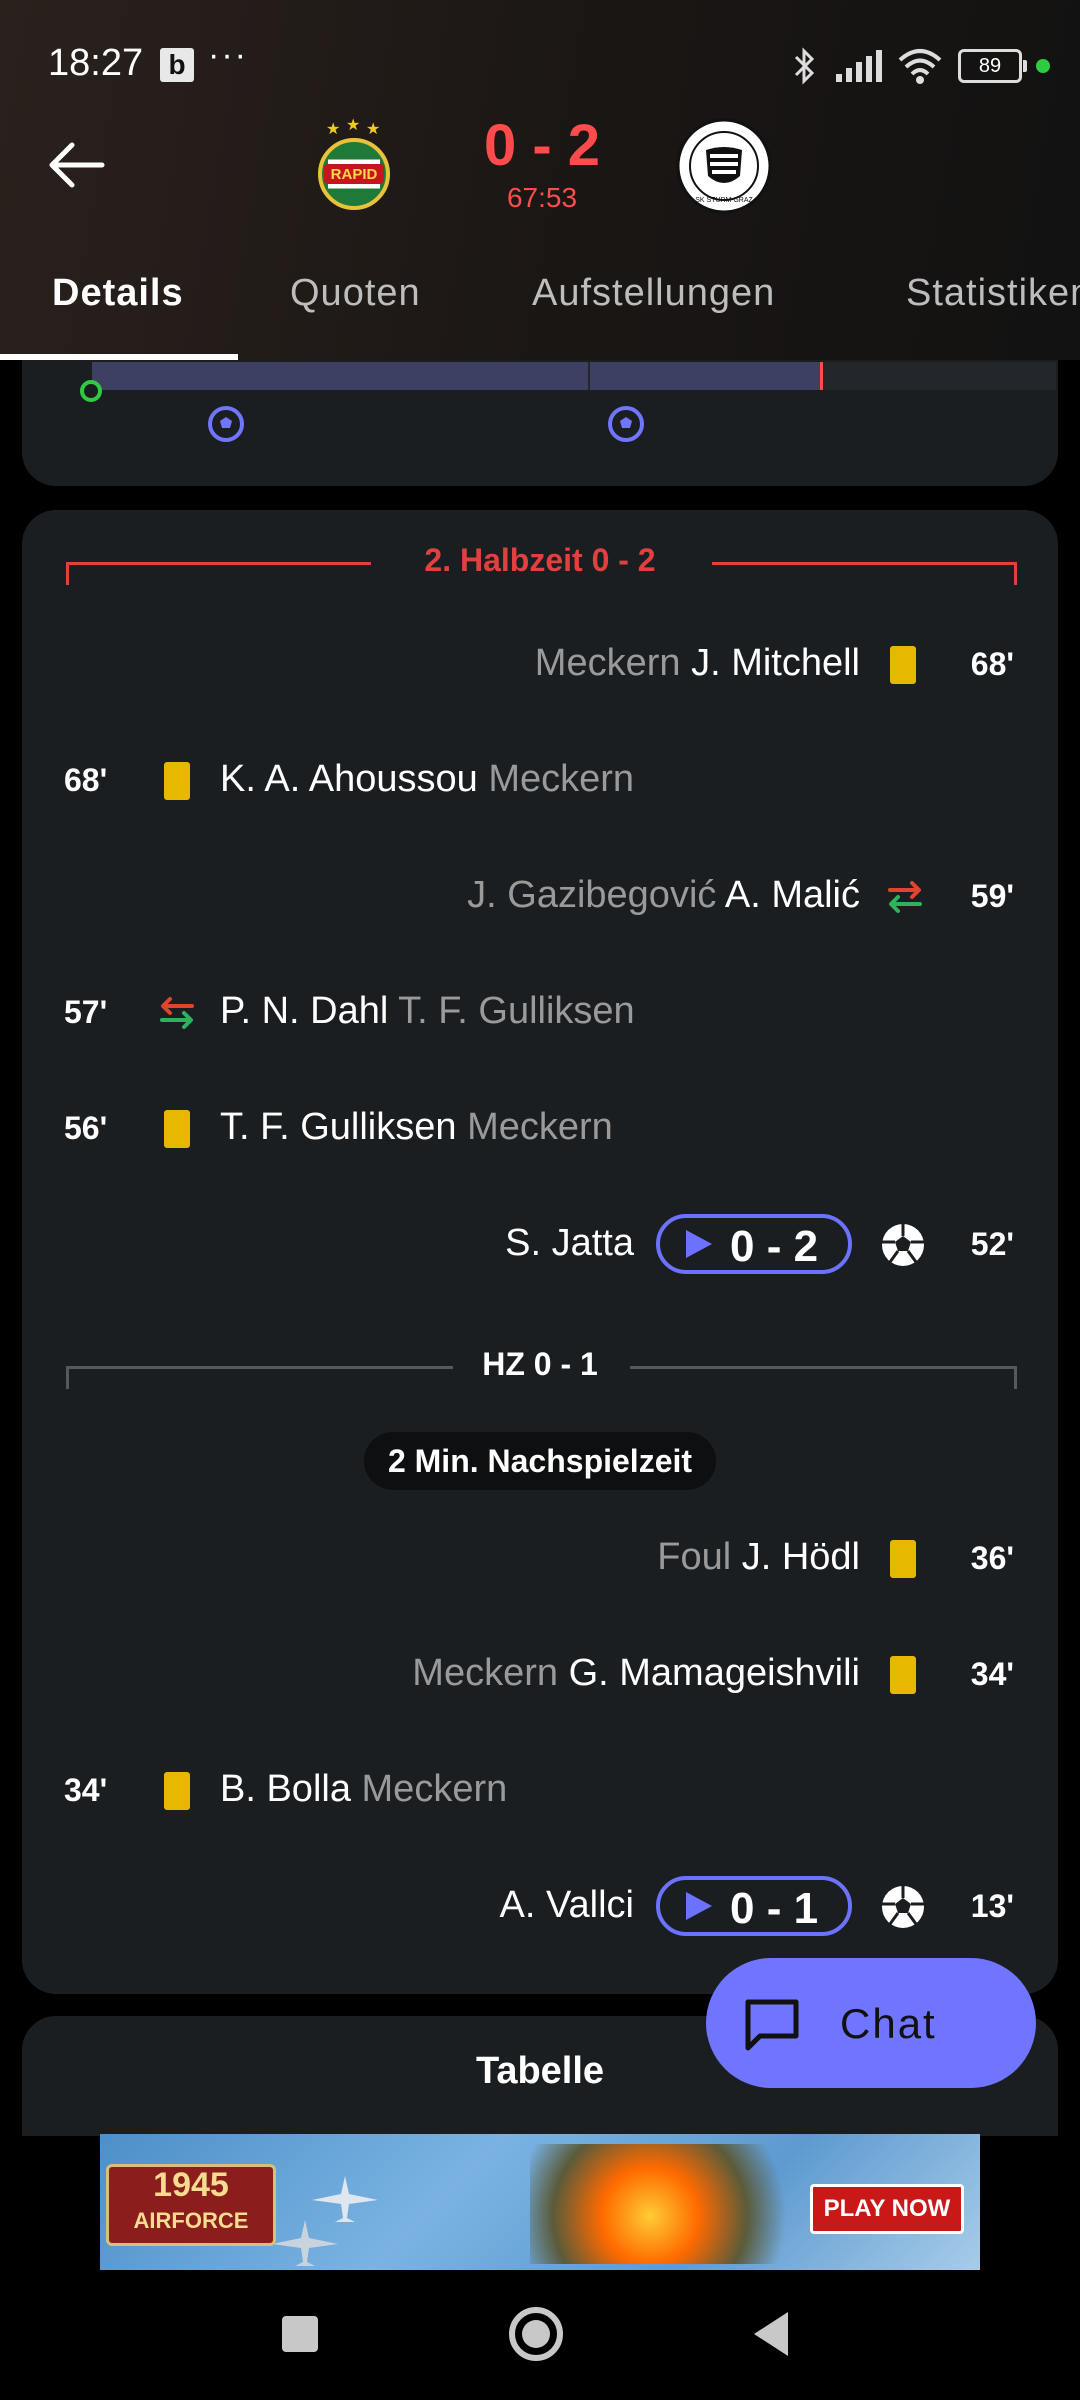 The height and width of the screenshot is (2400, 1080). I want to click on away-crest-text: SK STURM GRAZ, so click(724, 200).